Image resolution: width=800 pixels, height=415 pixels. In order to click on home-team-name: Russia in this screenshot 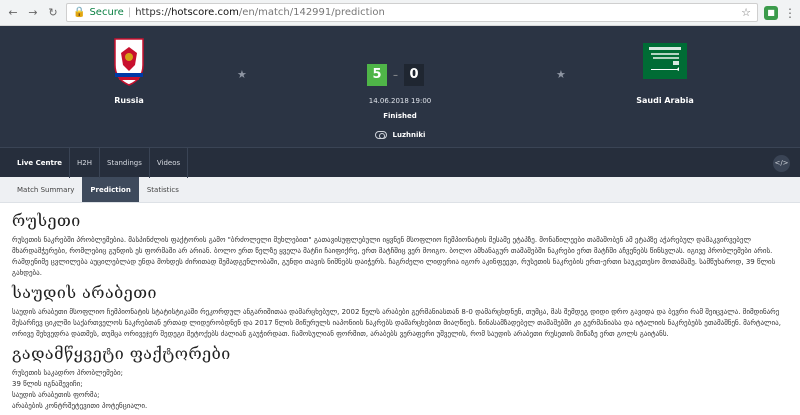, I will do `click(129, 100)`.